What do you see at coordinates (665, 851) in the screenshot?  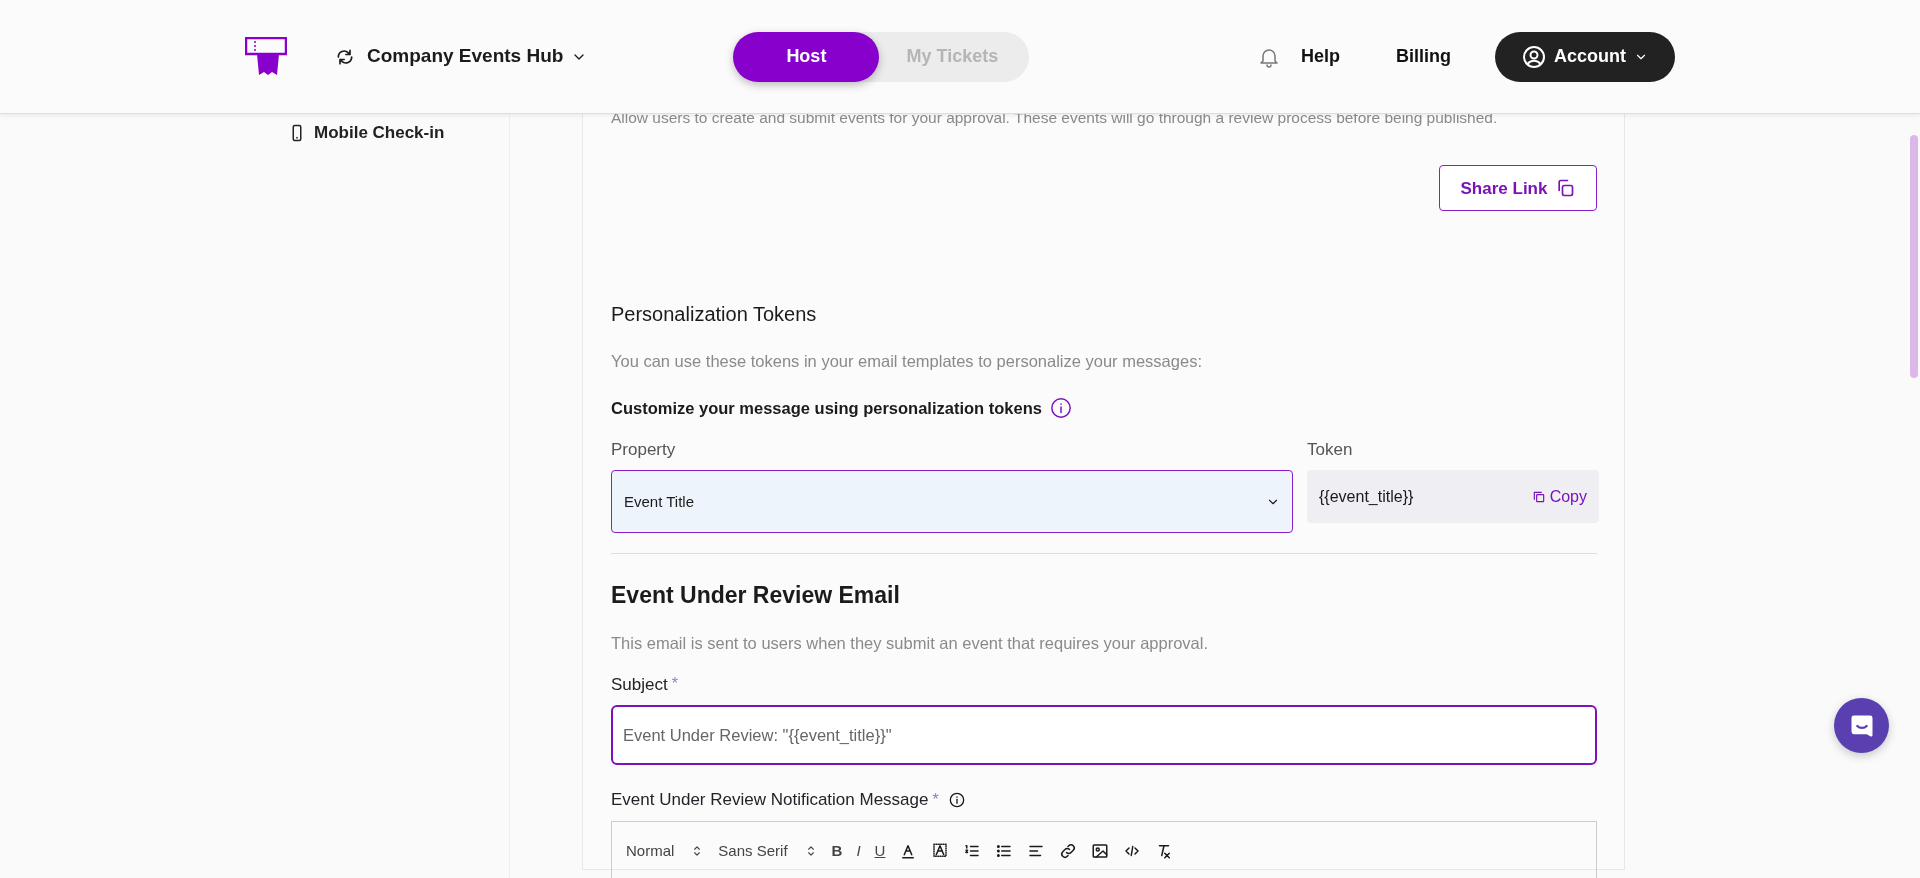 I see `toolbar-dropdown: Normal` at bounding box center [665, 851].